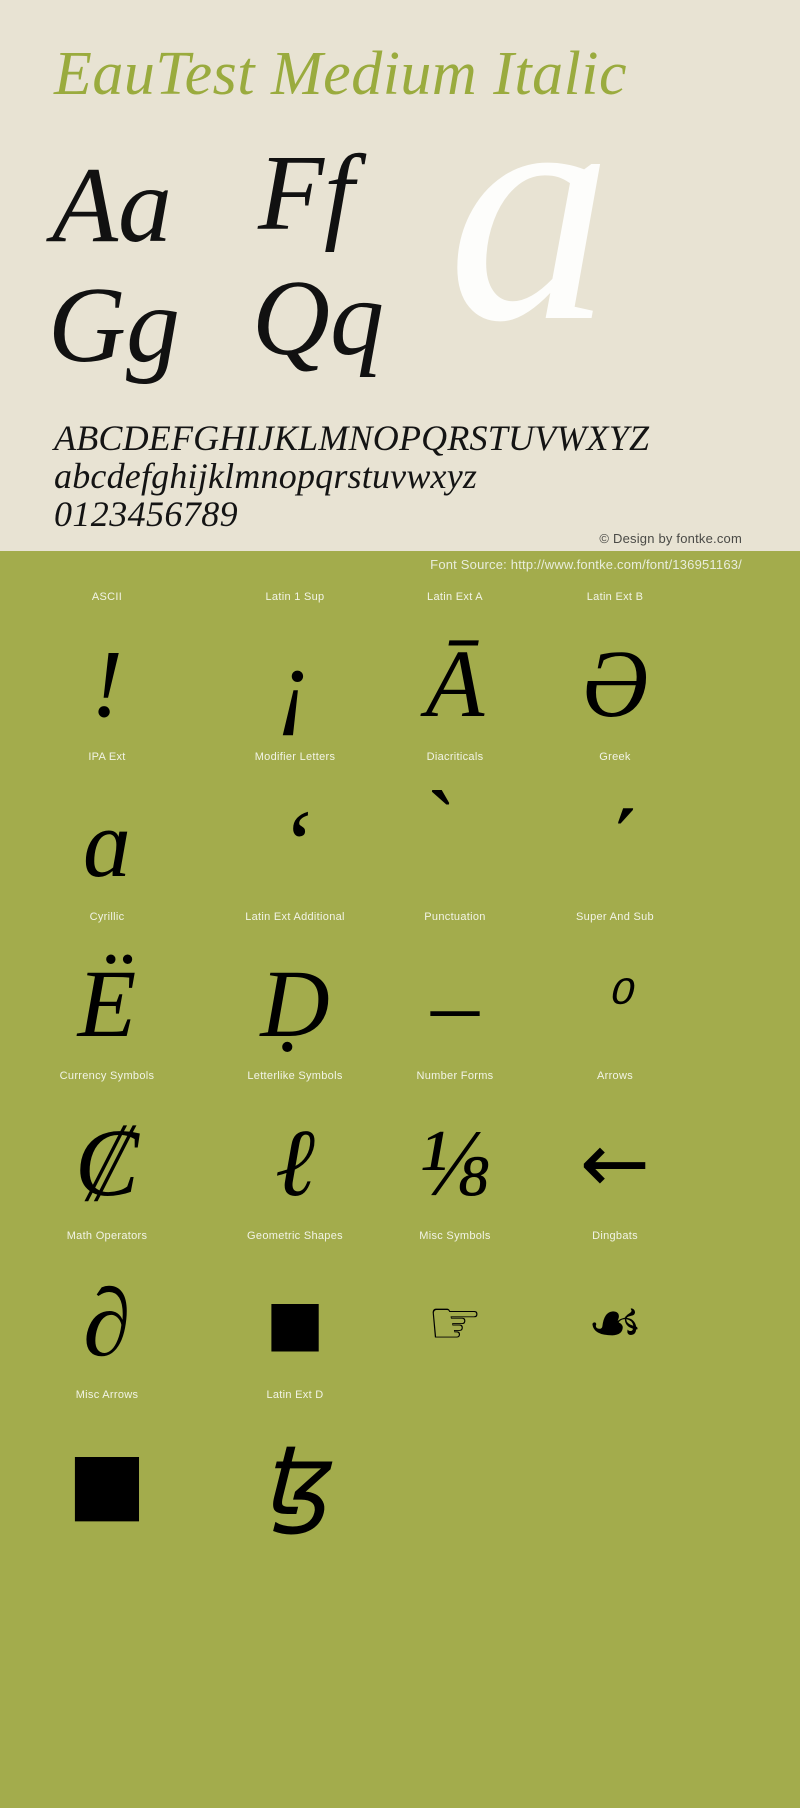 This screenshot has height=1808, width=800. I want to click on unicode-block-label: Misc Symbols, so click(455, 1236).